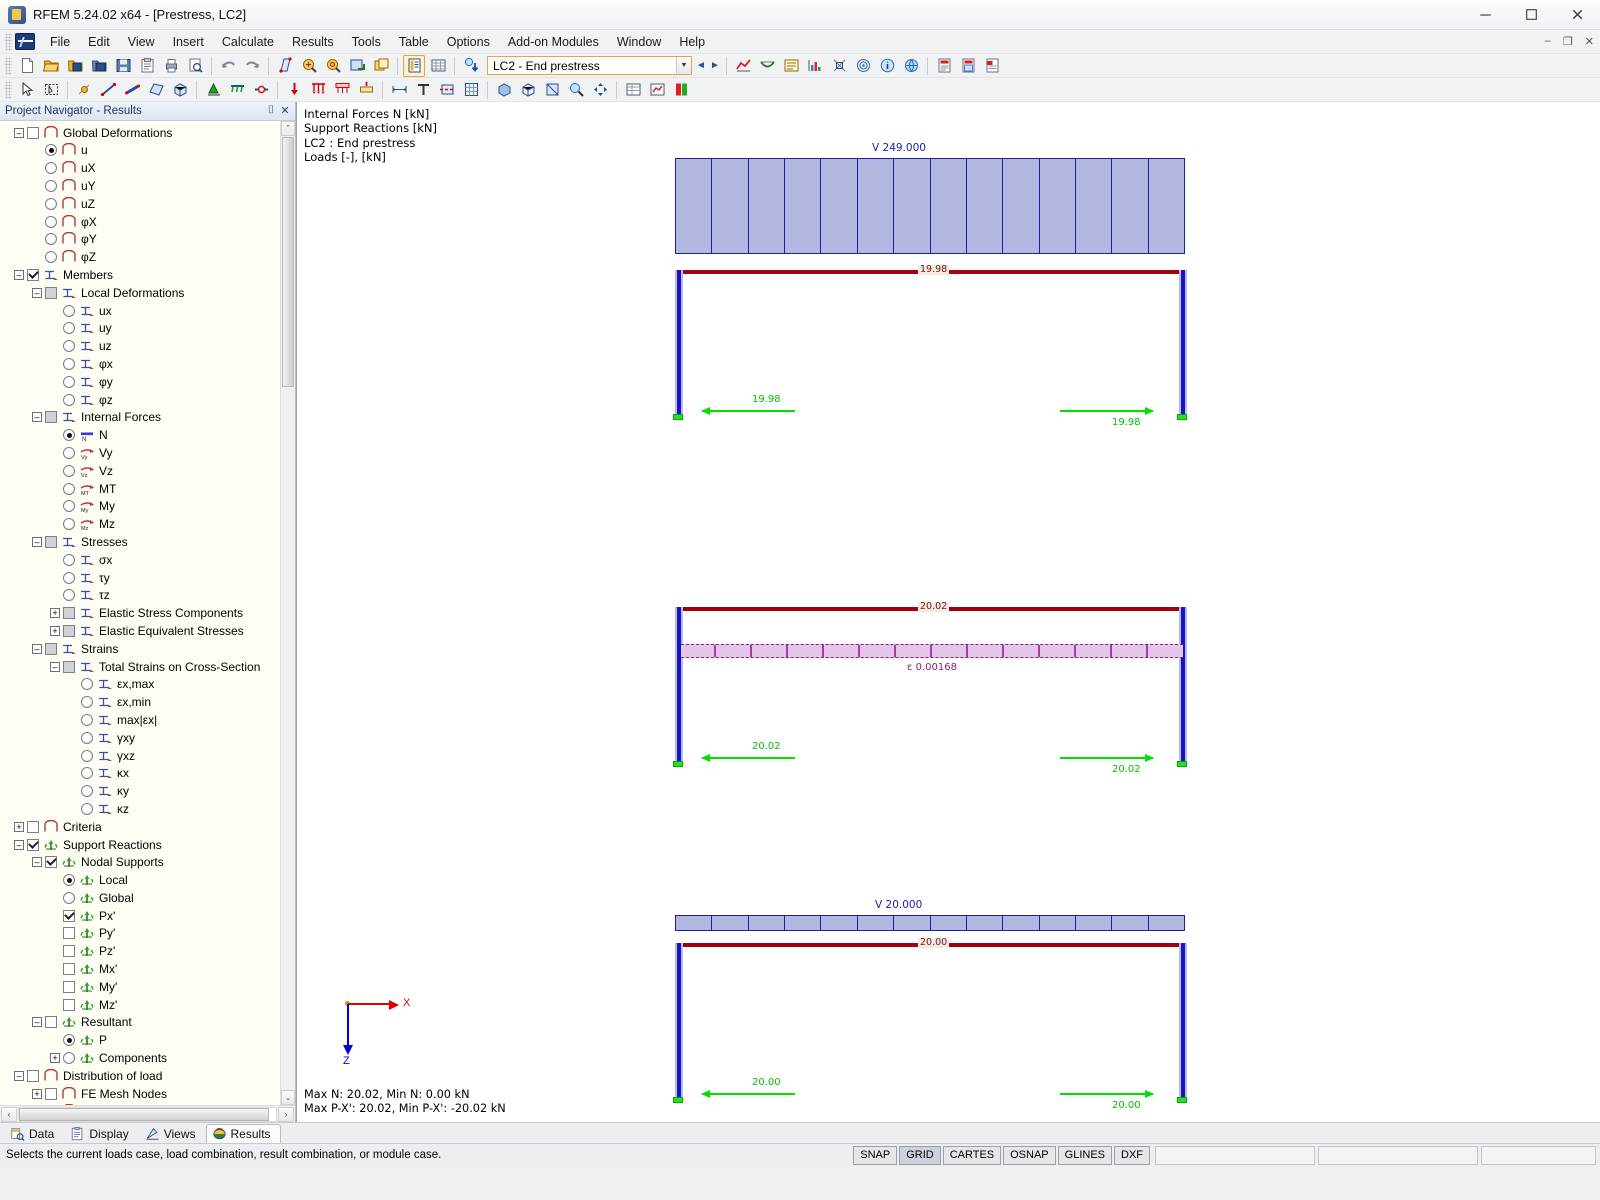  What do you see at coordinates (142, 845) in the screenshot?
I see `tree-item: Support Reactions` at bounding box center [142, 845].